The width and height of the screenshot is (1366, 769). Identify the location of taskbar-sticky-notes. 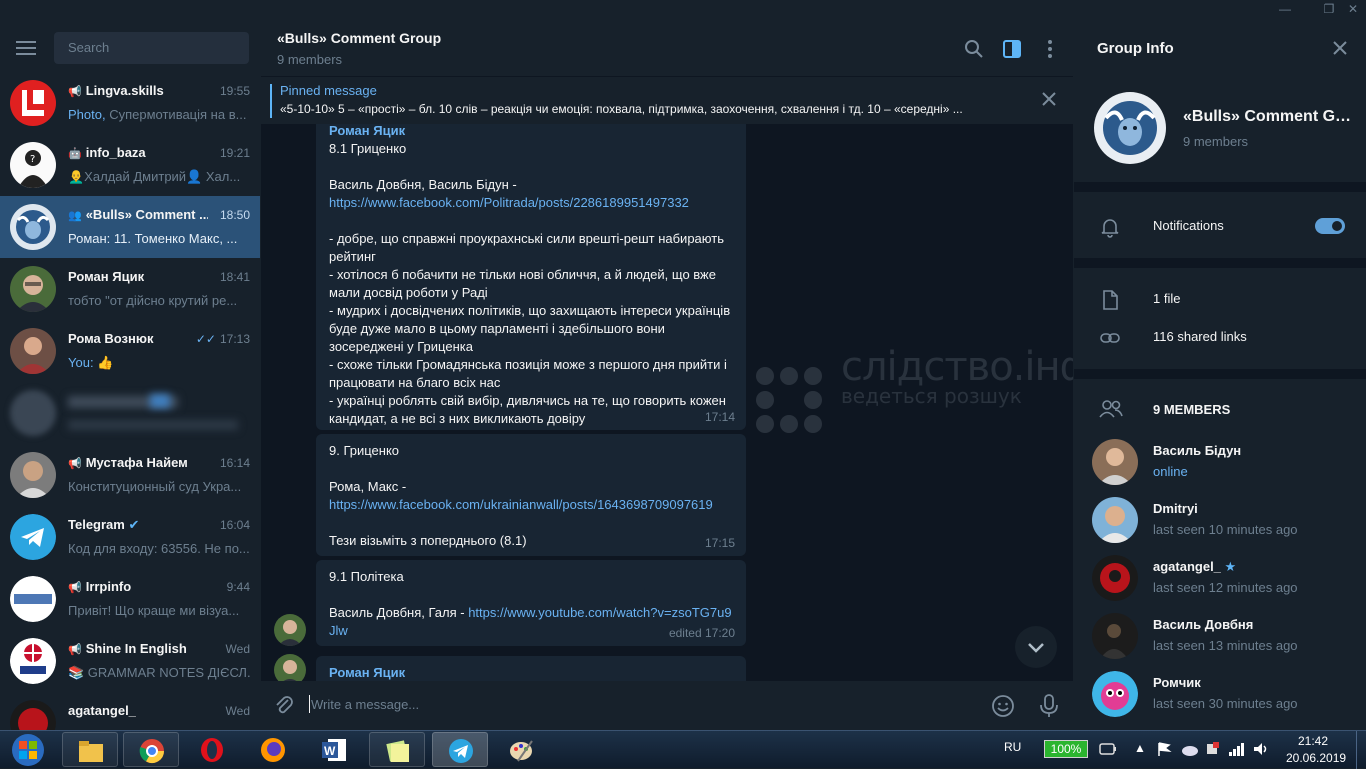
(397, 749).